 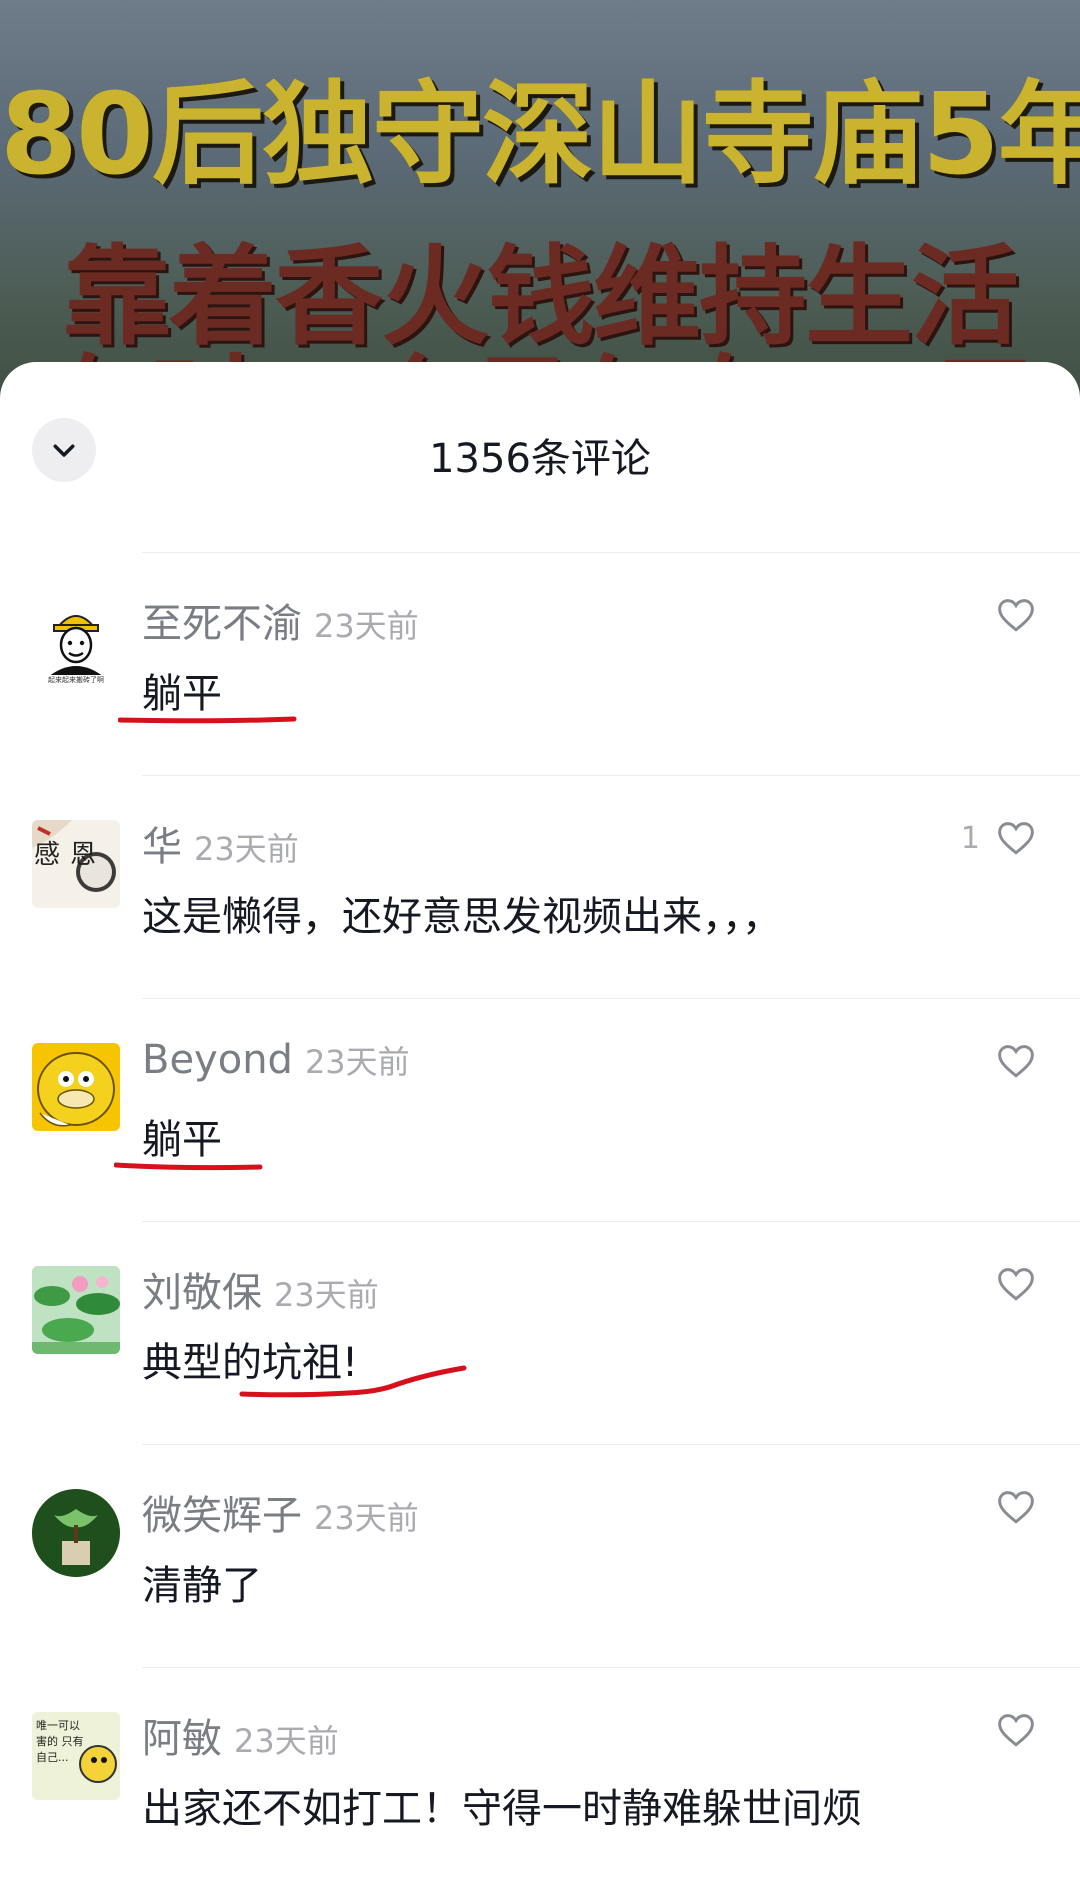 I want to click on comment-username: 阿敏, so click(x=182, y=1739).